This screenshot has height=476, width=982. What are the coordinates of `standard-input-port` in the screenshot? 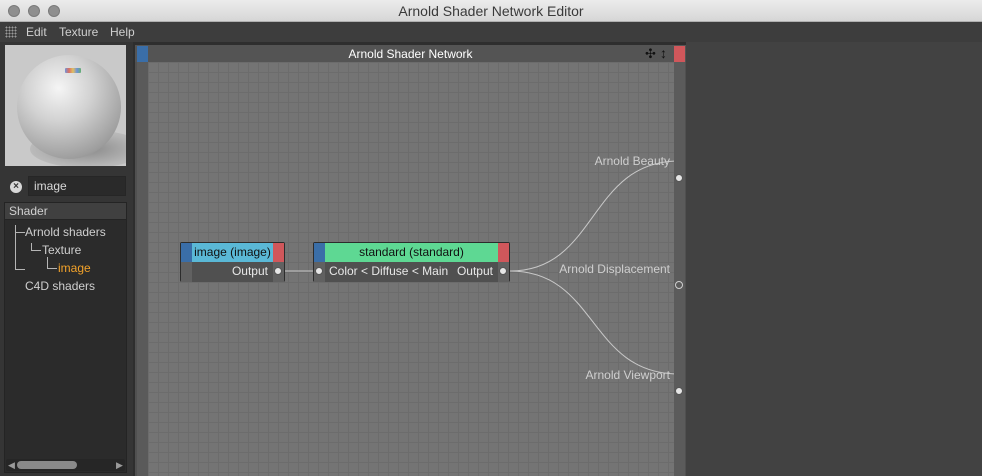 It's located at (319, 271).